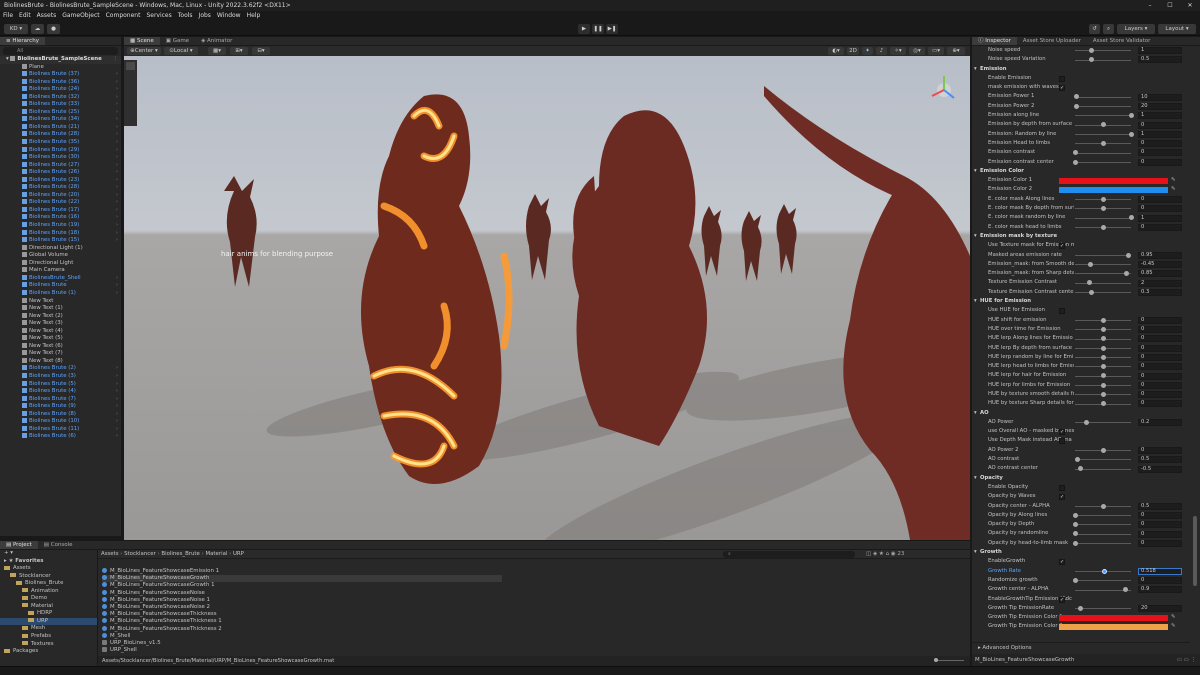 Image resolution: width=1200 pixels, height=675 pixels. I want to click on inspector-preview-bar: M_BioLines_FeatureShowcaseGrowth ▭ ▭ ⋮, so click(1086, 660).